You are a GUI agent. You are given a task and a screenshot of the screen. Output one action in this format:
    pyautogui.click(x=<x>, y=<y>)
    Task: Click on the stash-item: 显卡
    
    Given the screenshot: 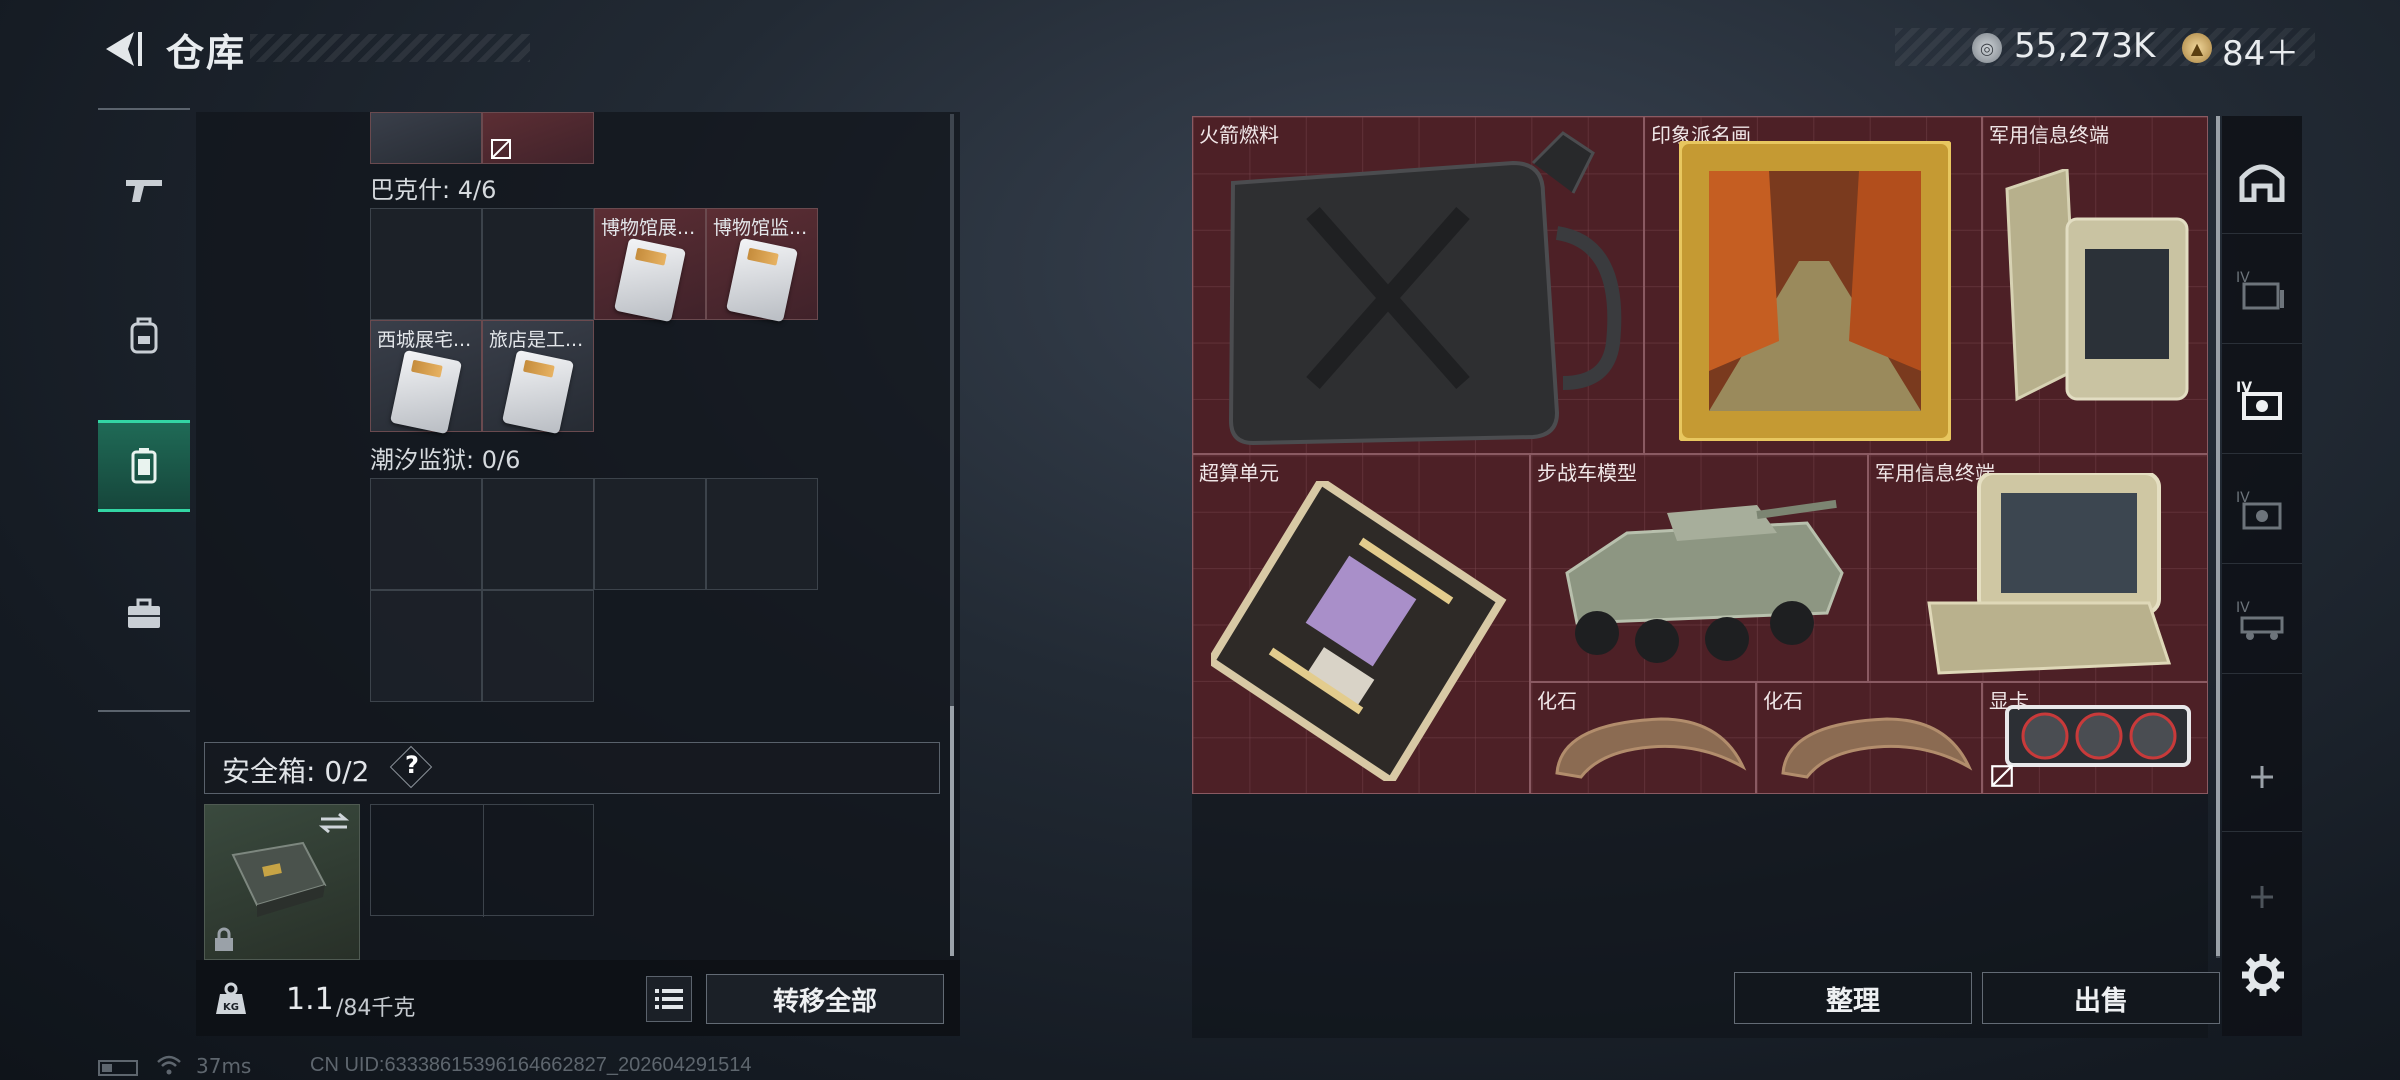 What is the action you would take?
    pyautogui.click(x=2095, y=738)
    